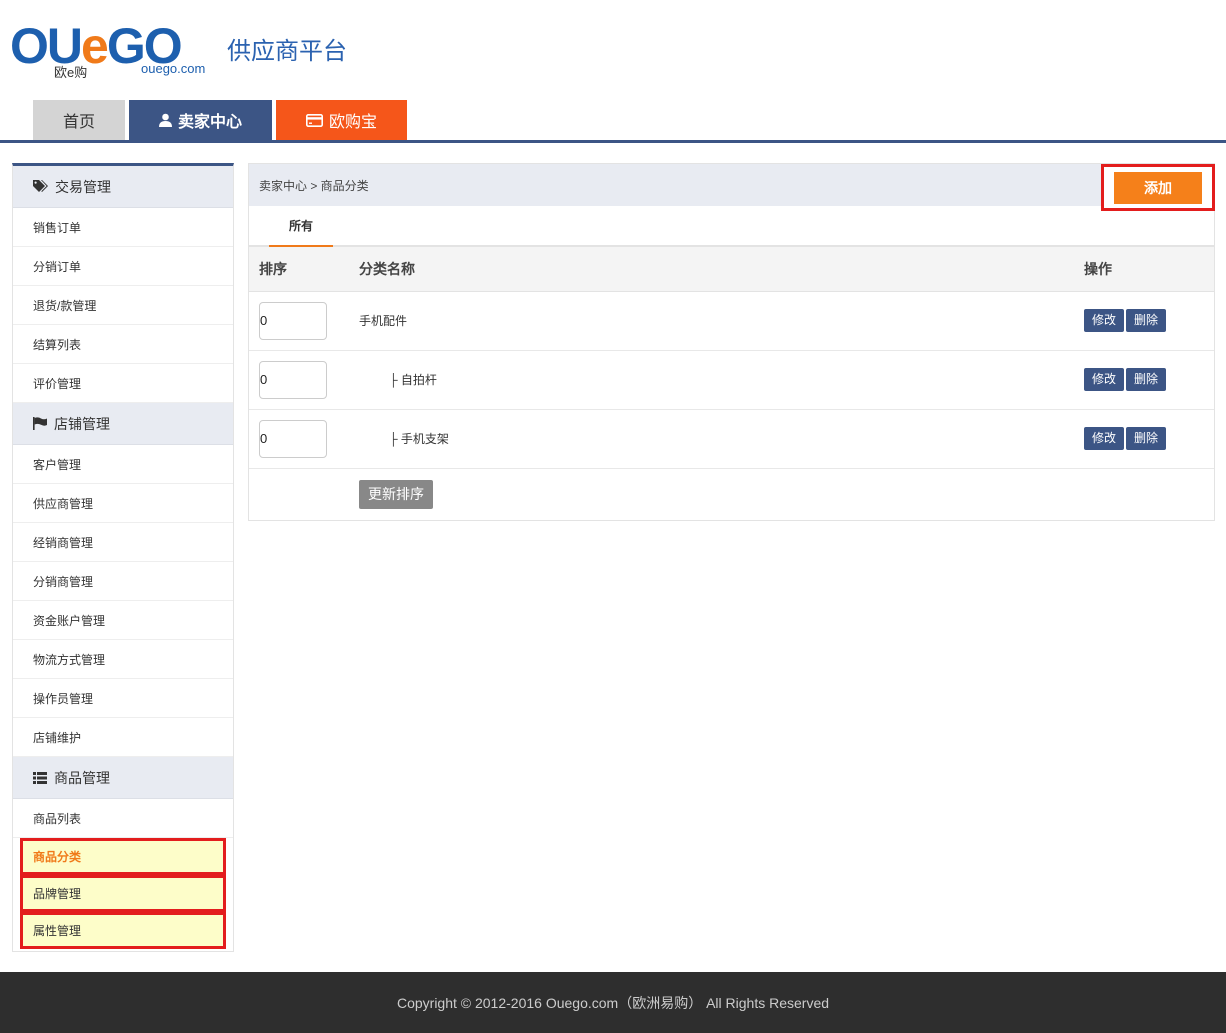  I want to click on table-row: 手机配件 修改删除, so click(731, 321).